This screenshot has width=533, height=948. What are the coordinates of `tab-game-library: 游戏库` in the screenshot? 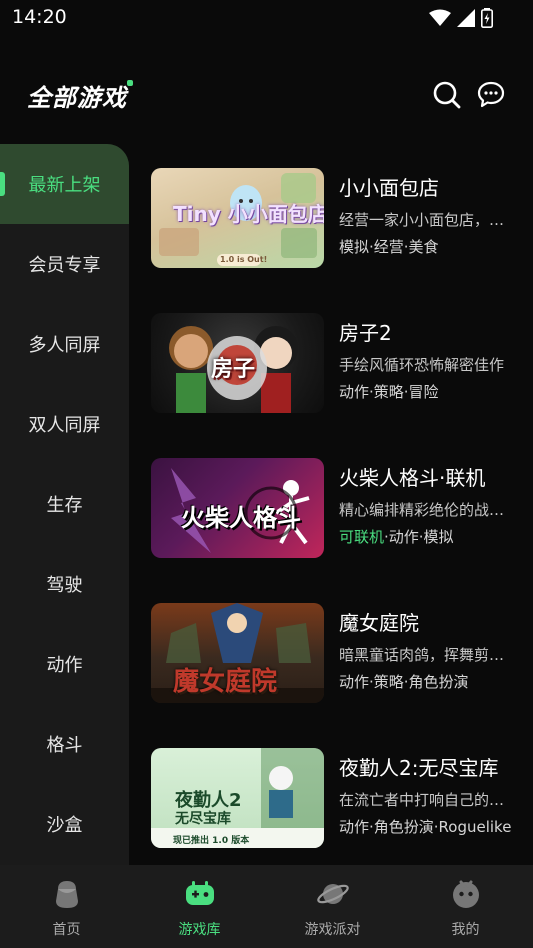 It's located at (199, 908).